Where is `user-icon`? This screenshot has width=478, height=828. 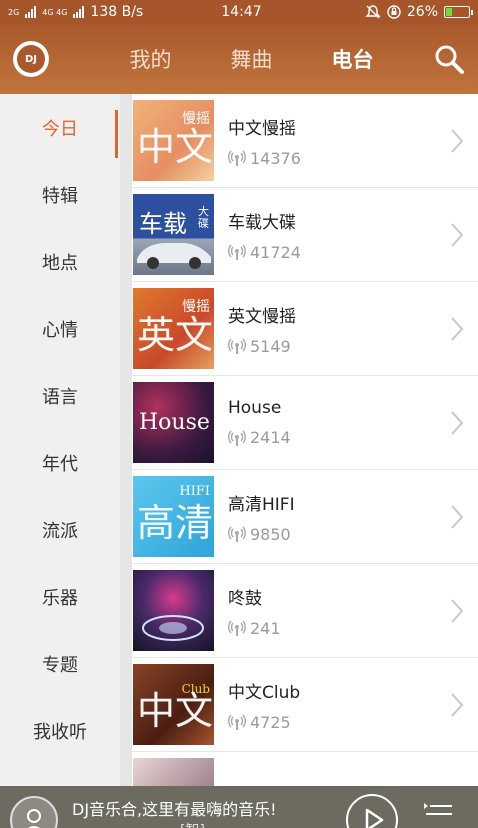 user-icon is located at coordinates (34, 818).